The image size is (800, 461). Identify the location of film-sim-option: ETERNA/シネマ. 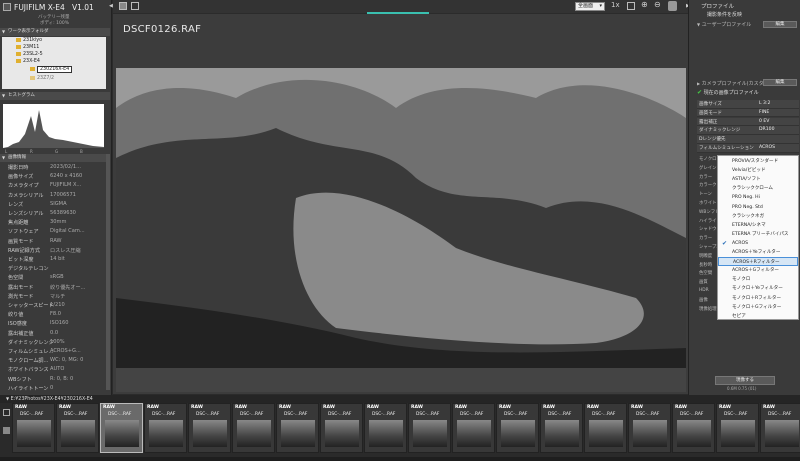
(758, 225).